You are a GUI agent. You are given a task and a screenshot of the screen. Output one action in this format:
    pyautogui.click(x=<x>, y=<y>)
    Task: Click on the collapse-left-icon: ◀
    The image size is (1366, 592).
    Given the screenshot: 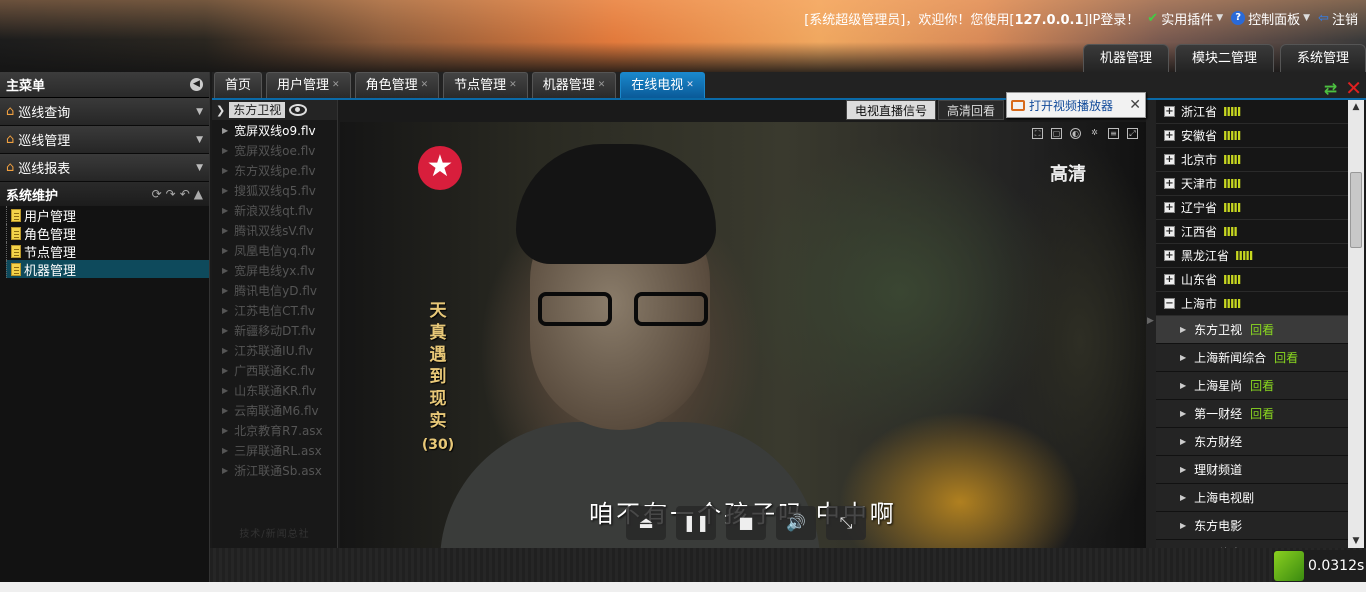 What is the action you would take?
    pyautogui.click(x=196, y=84)
    